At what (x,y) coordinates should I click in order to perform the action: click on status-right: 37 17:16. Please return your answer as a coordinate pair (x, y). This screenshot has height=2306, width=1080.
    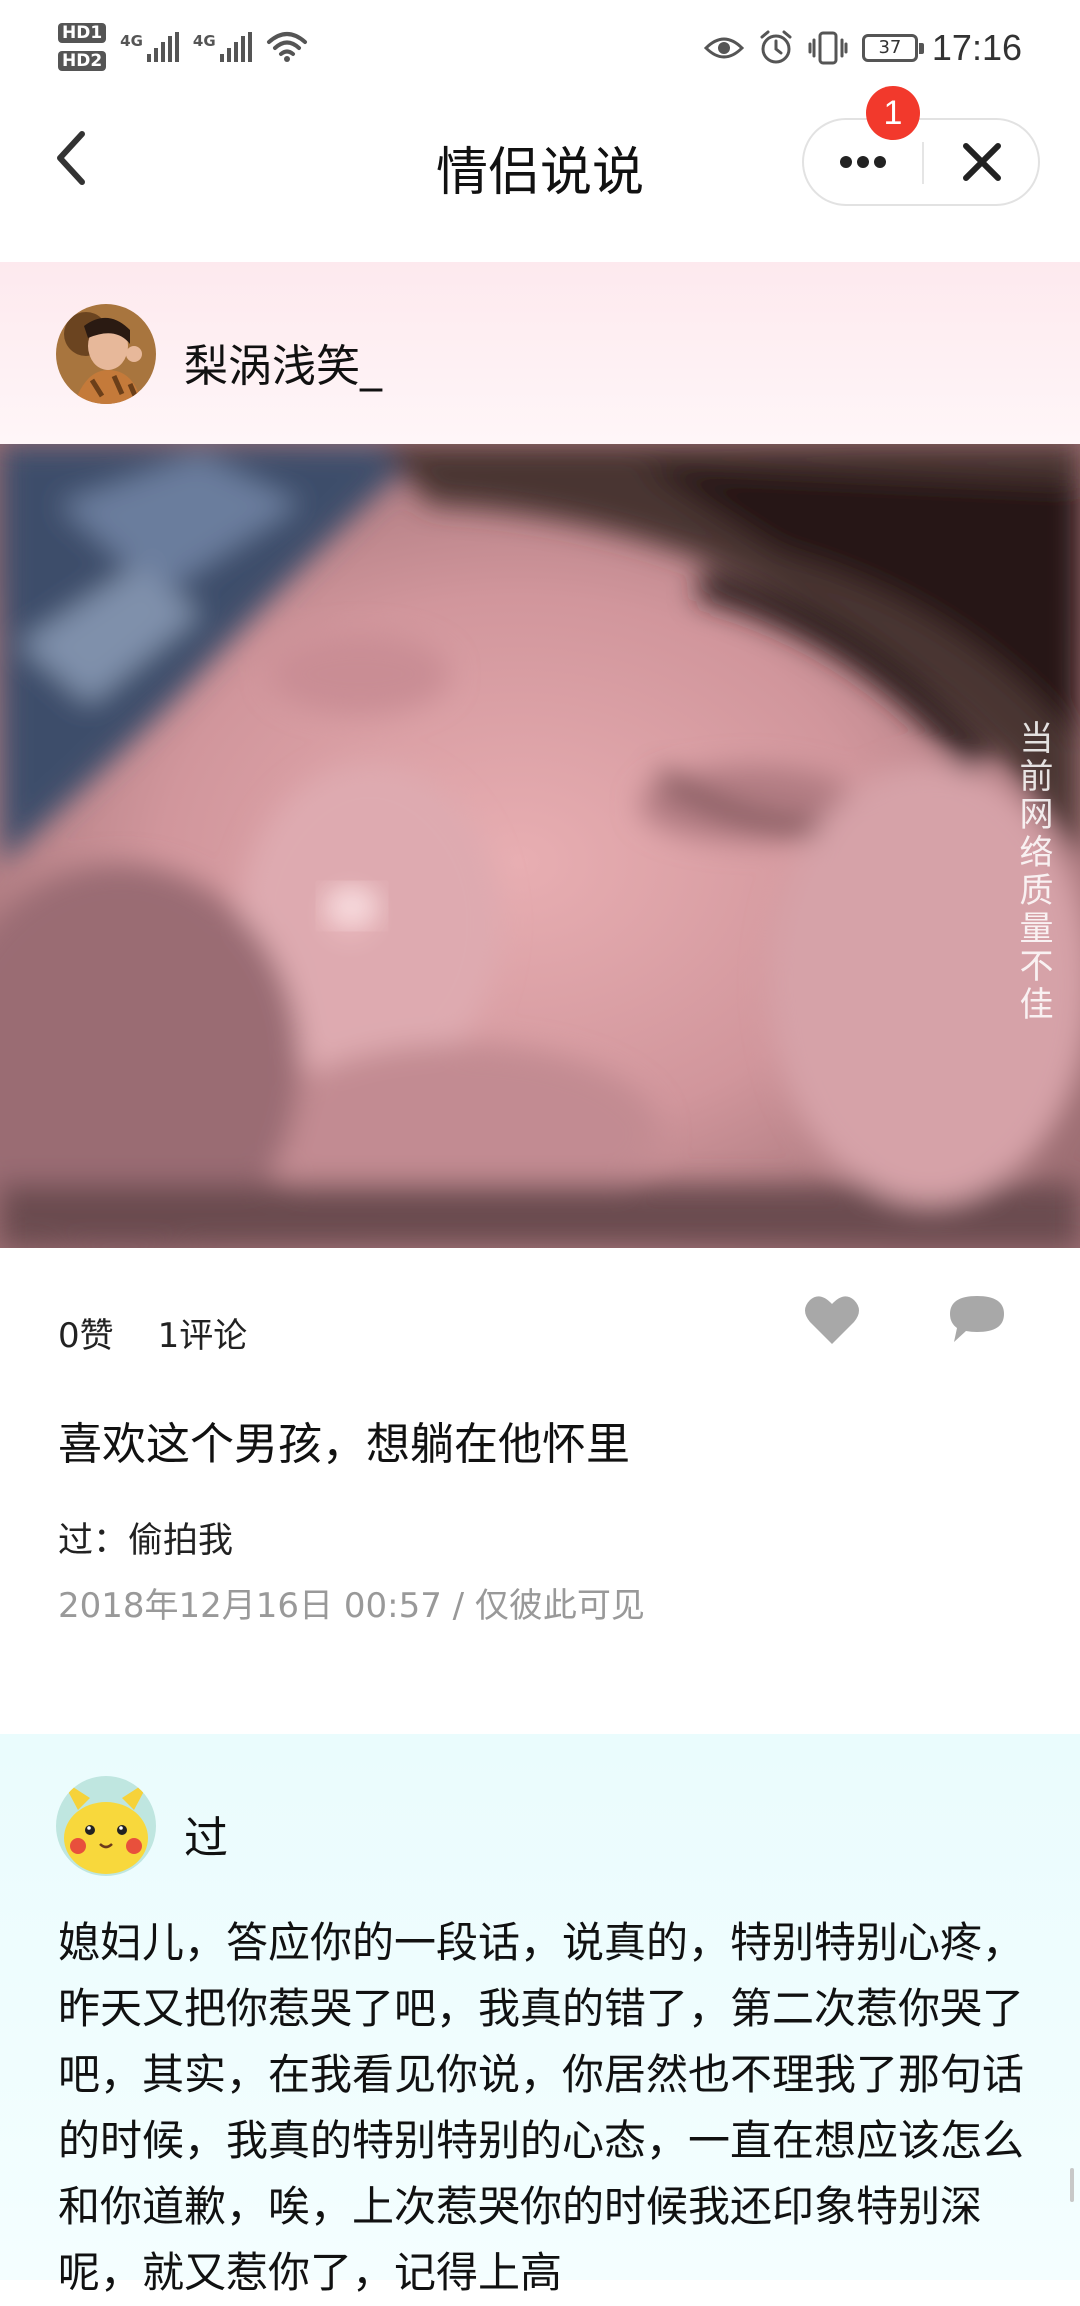
    Looking at the image, I should click on (862, 48).